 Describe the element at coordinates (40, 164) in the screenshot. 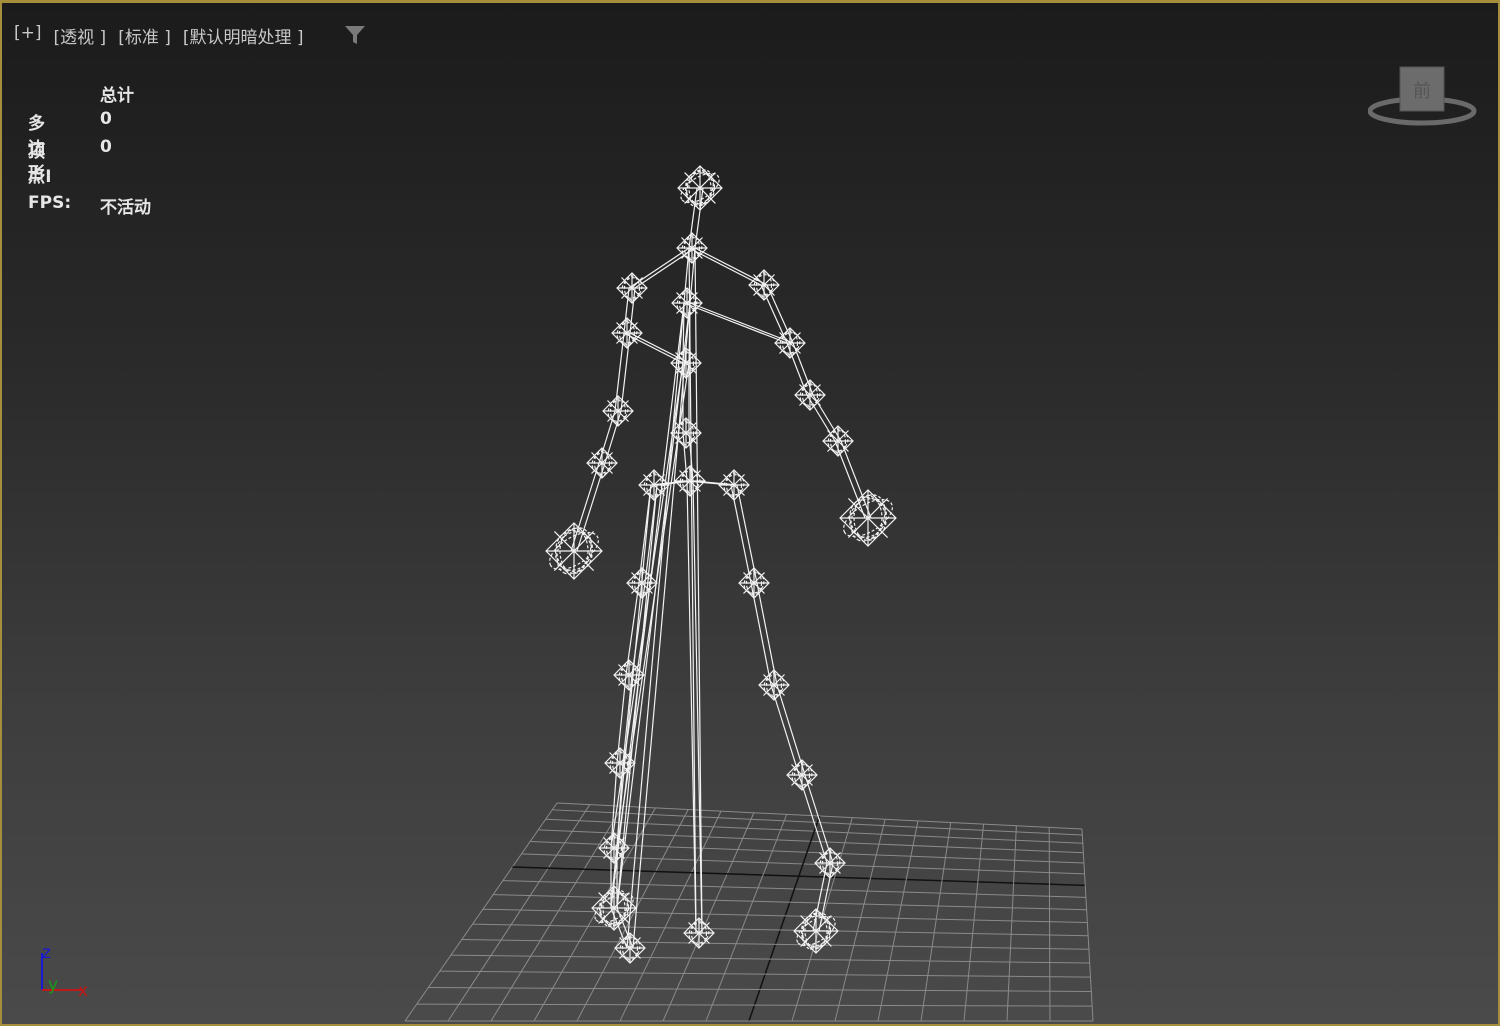

I see `vertices-label: 顶点:` at that location.